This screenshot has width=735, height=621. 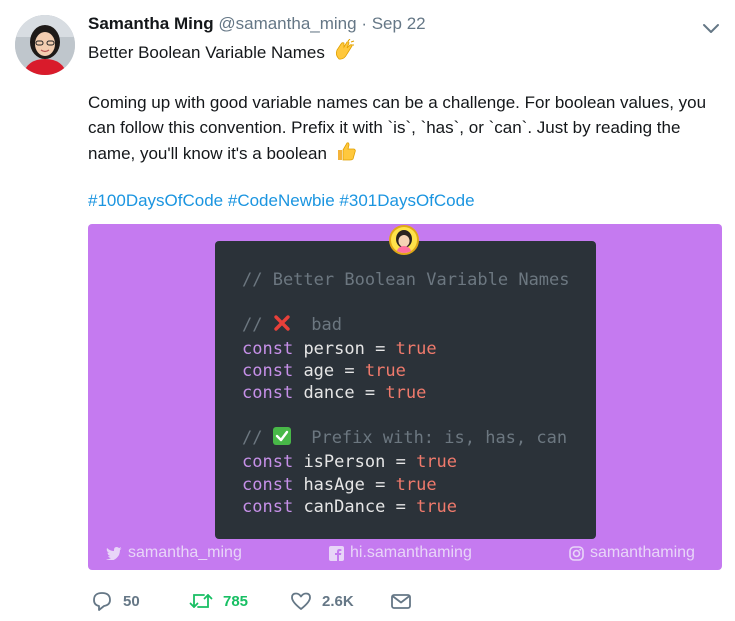 I want to click on envelope-icon, so click(x=401, y=601).